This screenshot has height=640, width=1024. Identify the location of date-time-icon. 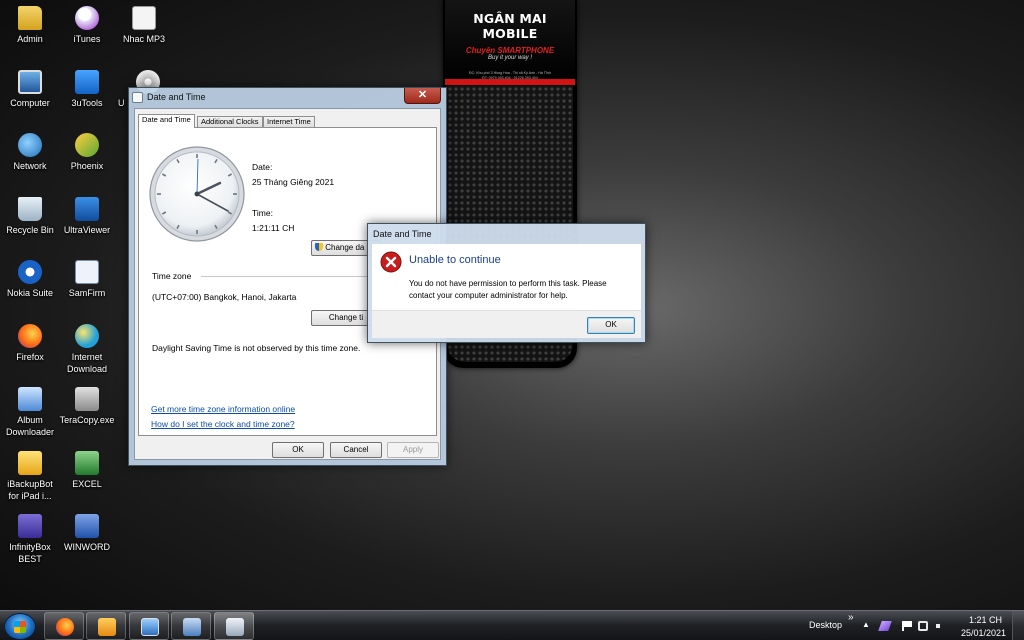
(235, 627).